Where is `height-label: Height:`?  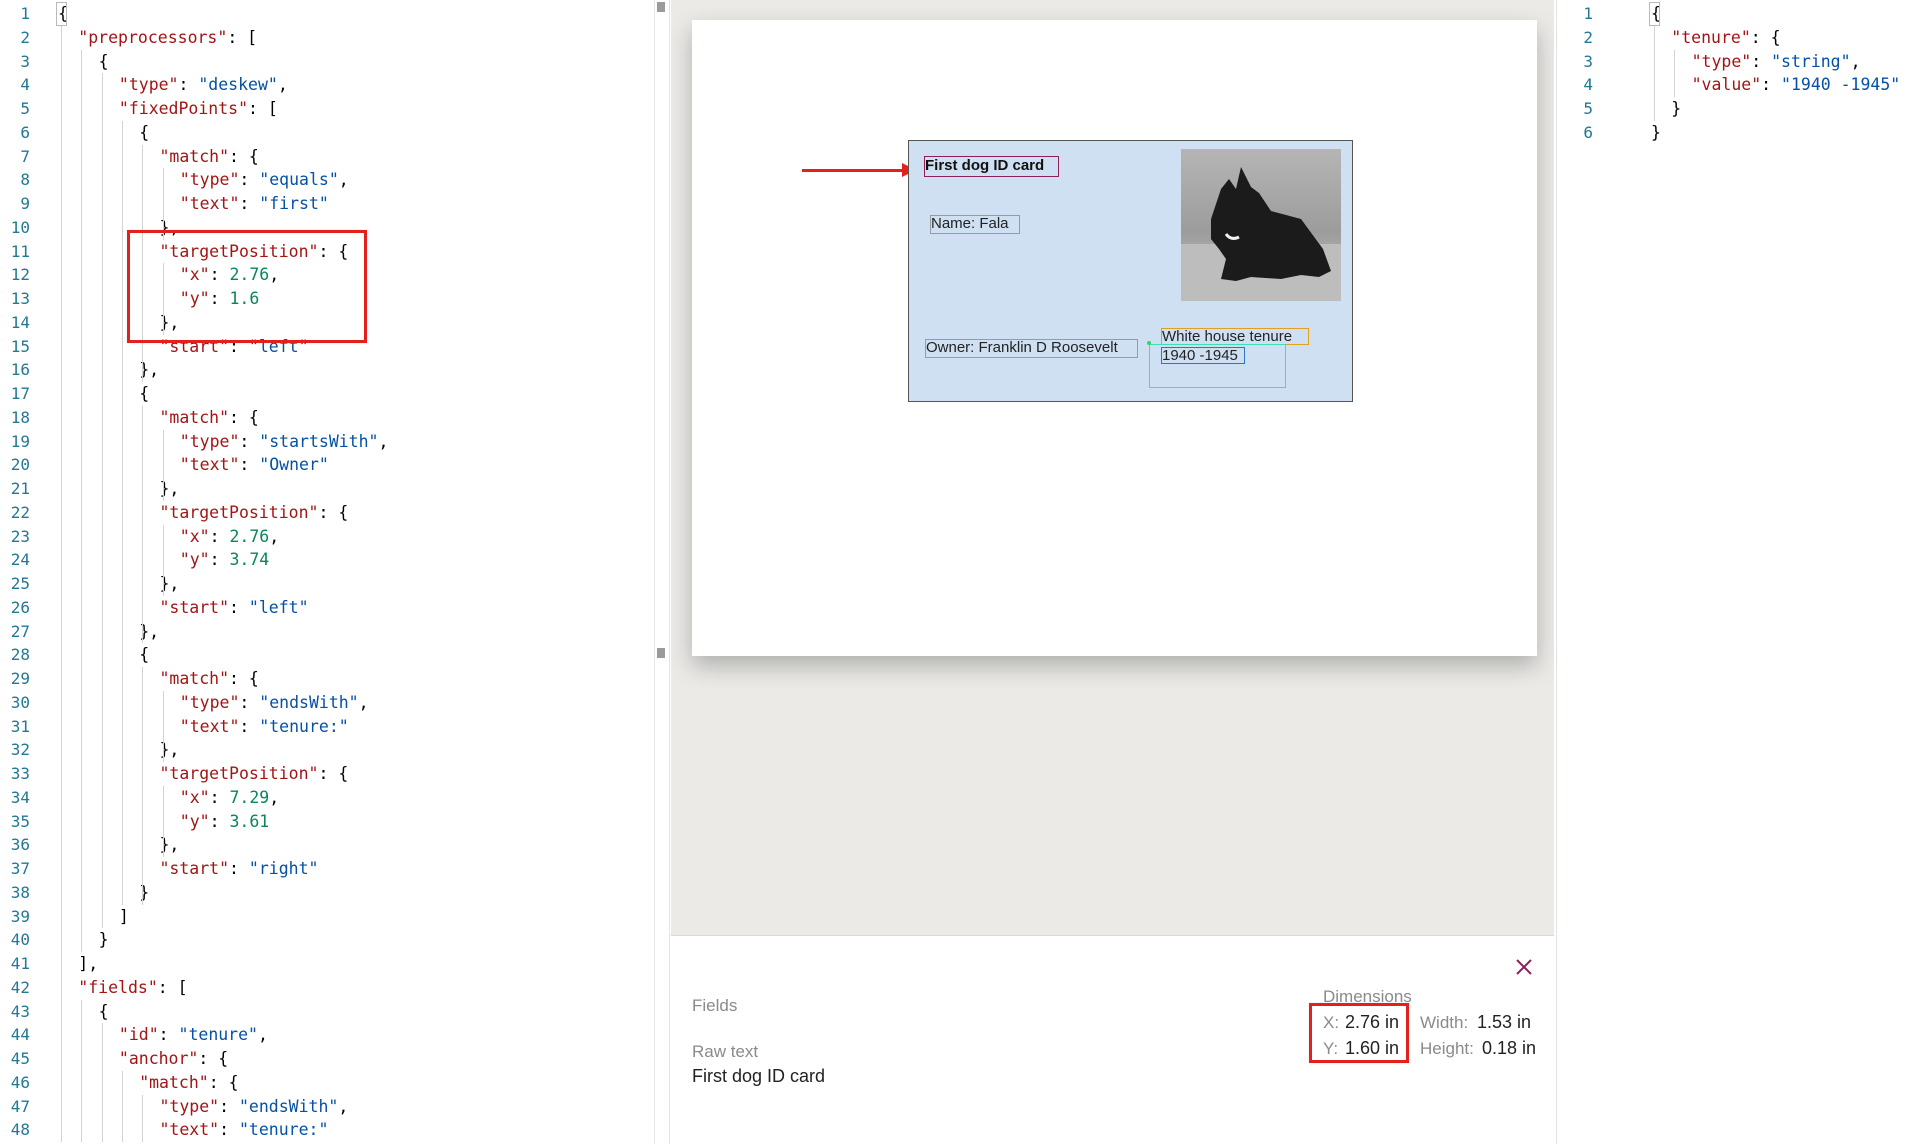 height-label: Height: is located at coordinates (1447, 1048).